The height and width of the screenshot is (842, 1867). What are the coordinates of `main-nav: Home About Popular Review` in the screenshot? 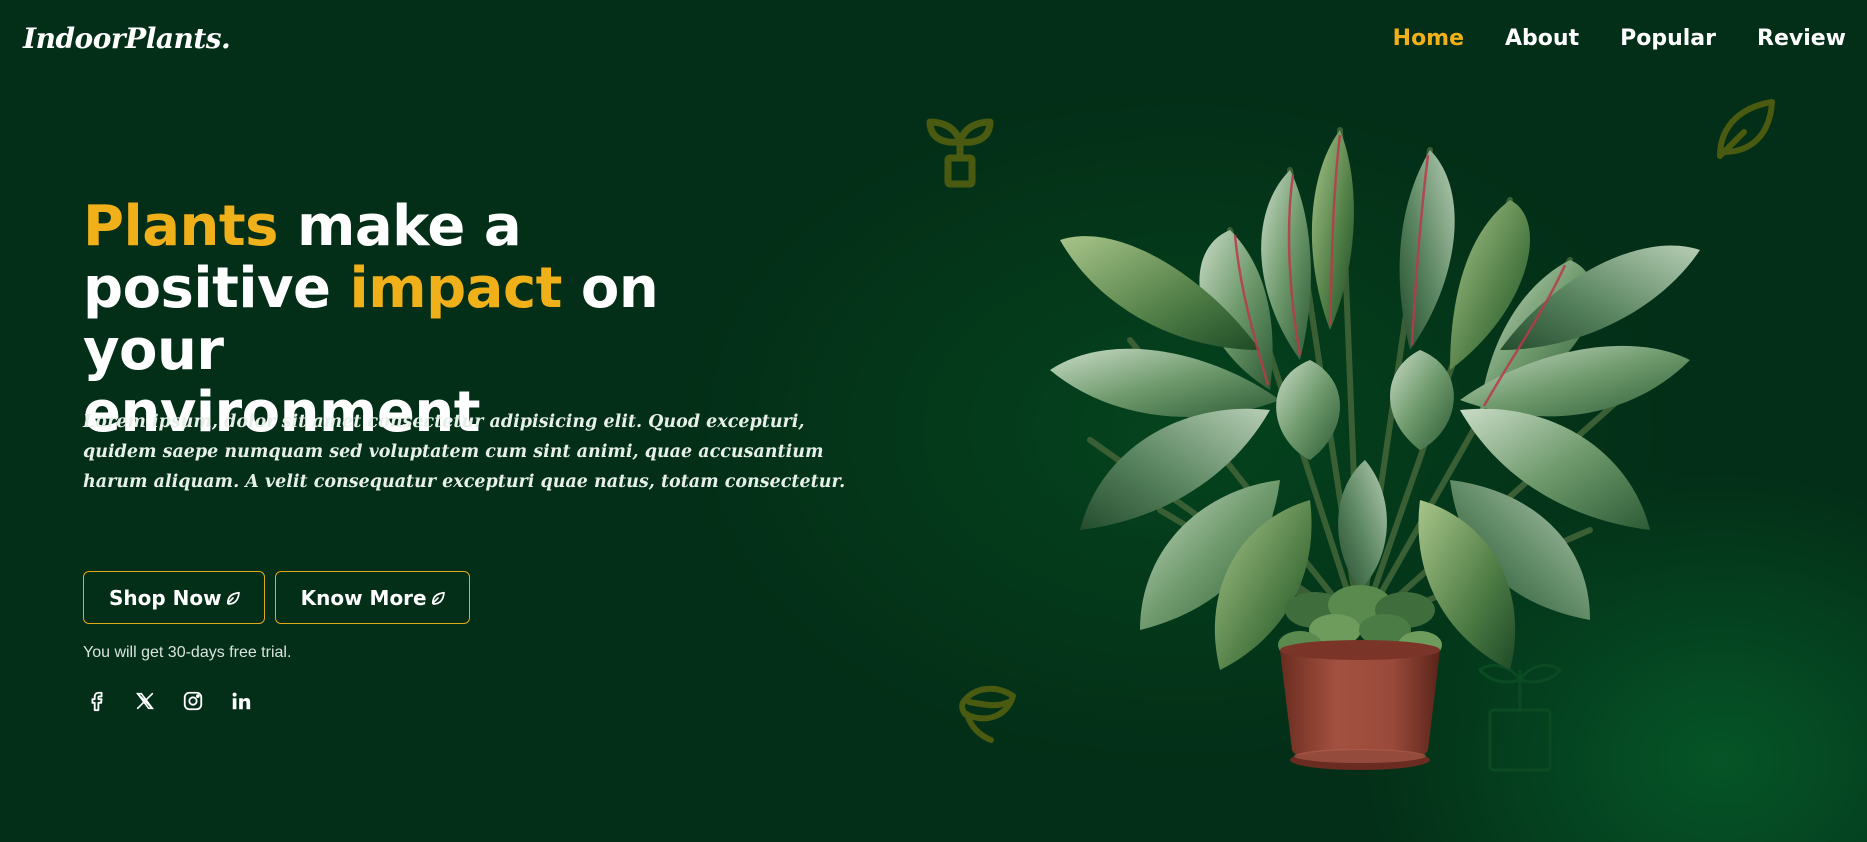 It's located at (1619, 38).